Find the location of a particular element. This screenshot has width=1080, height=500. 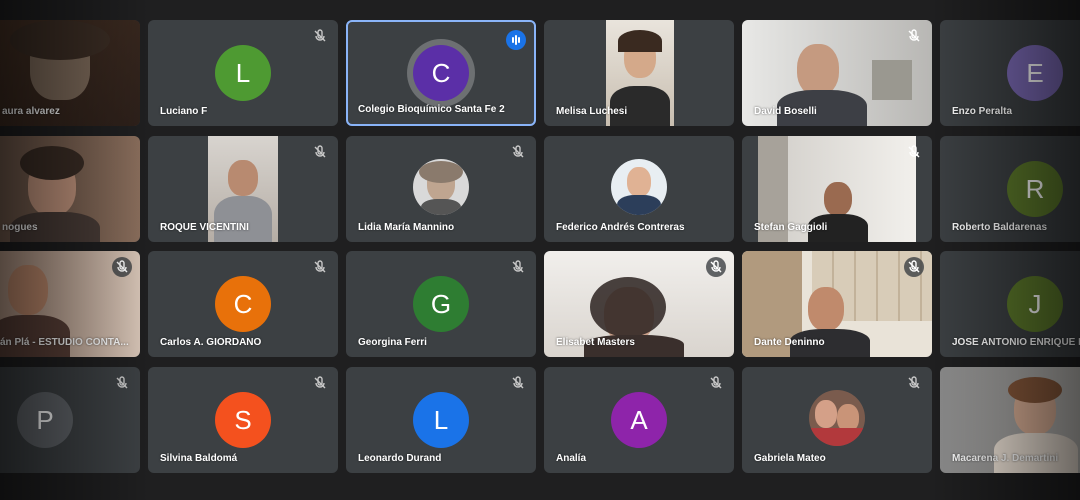

participant-name: ROQUE VICENTINI is located at coordinates (204, 227).